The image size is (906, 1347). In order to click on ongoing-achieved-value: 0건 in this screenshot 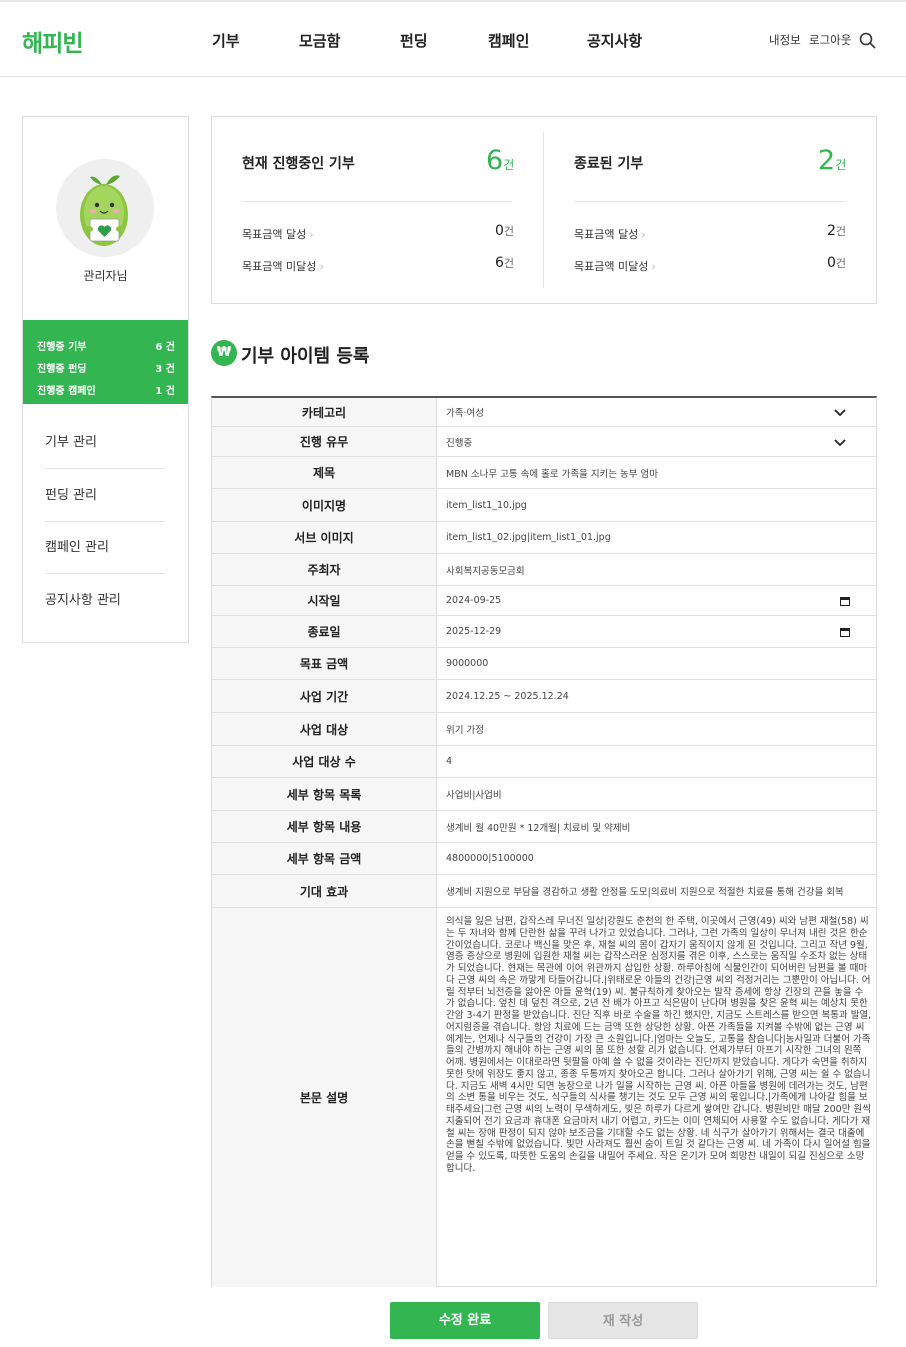, I will do `click(504, 231)`.